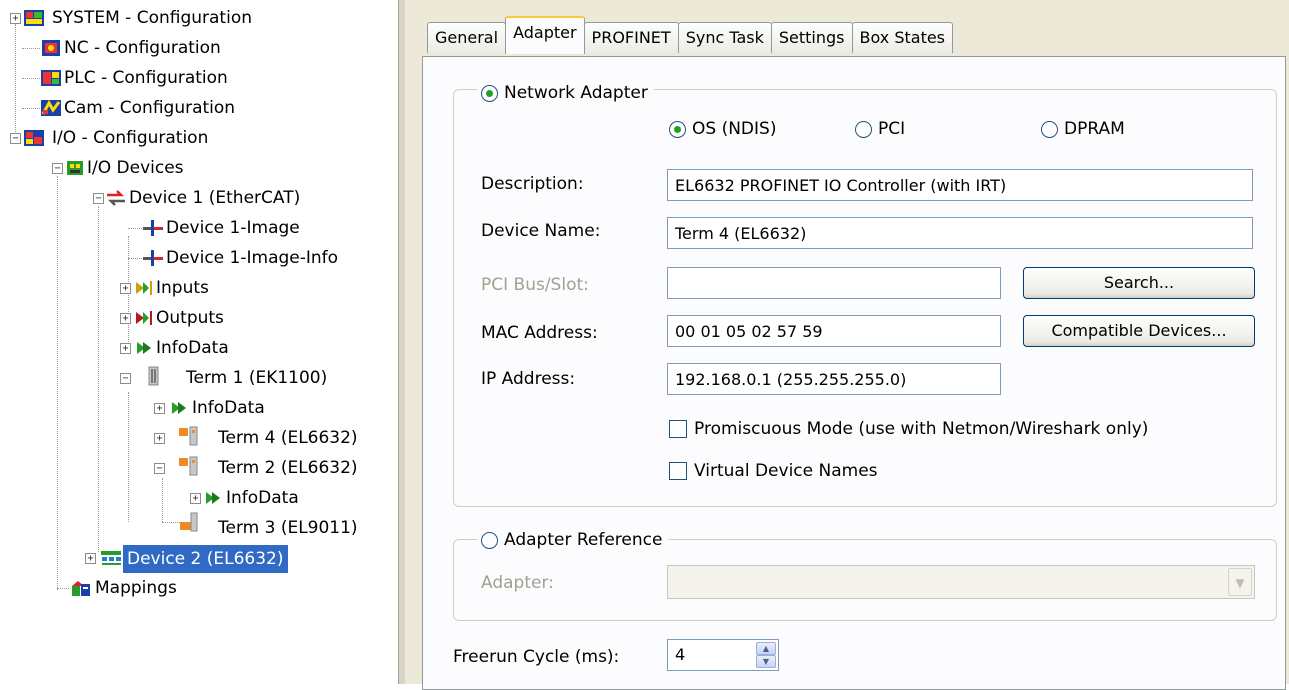 The width and height of the screenshot is (1289, 690). I want to click on tab-general: General, so click(467, 37).